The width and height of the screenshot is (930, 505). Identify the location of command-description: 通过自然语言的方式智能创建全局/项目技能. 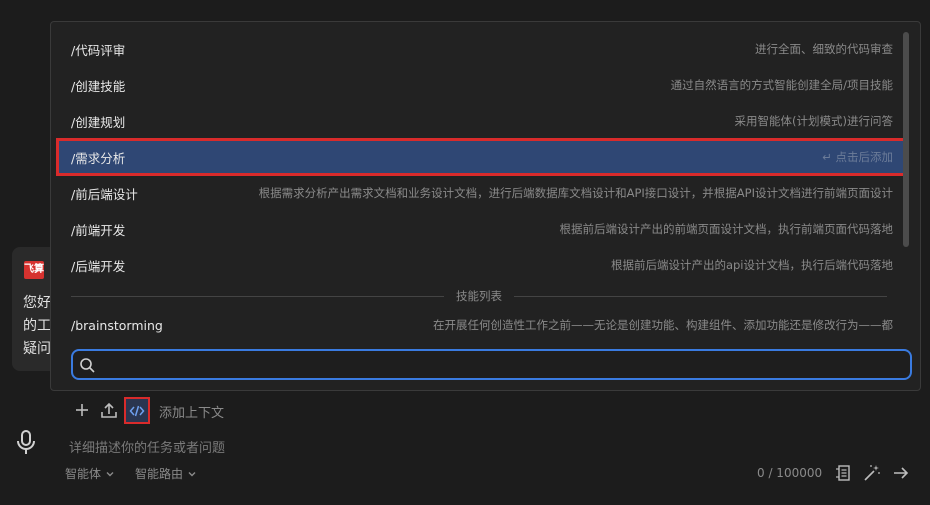
(781, 85).